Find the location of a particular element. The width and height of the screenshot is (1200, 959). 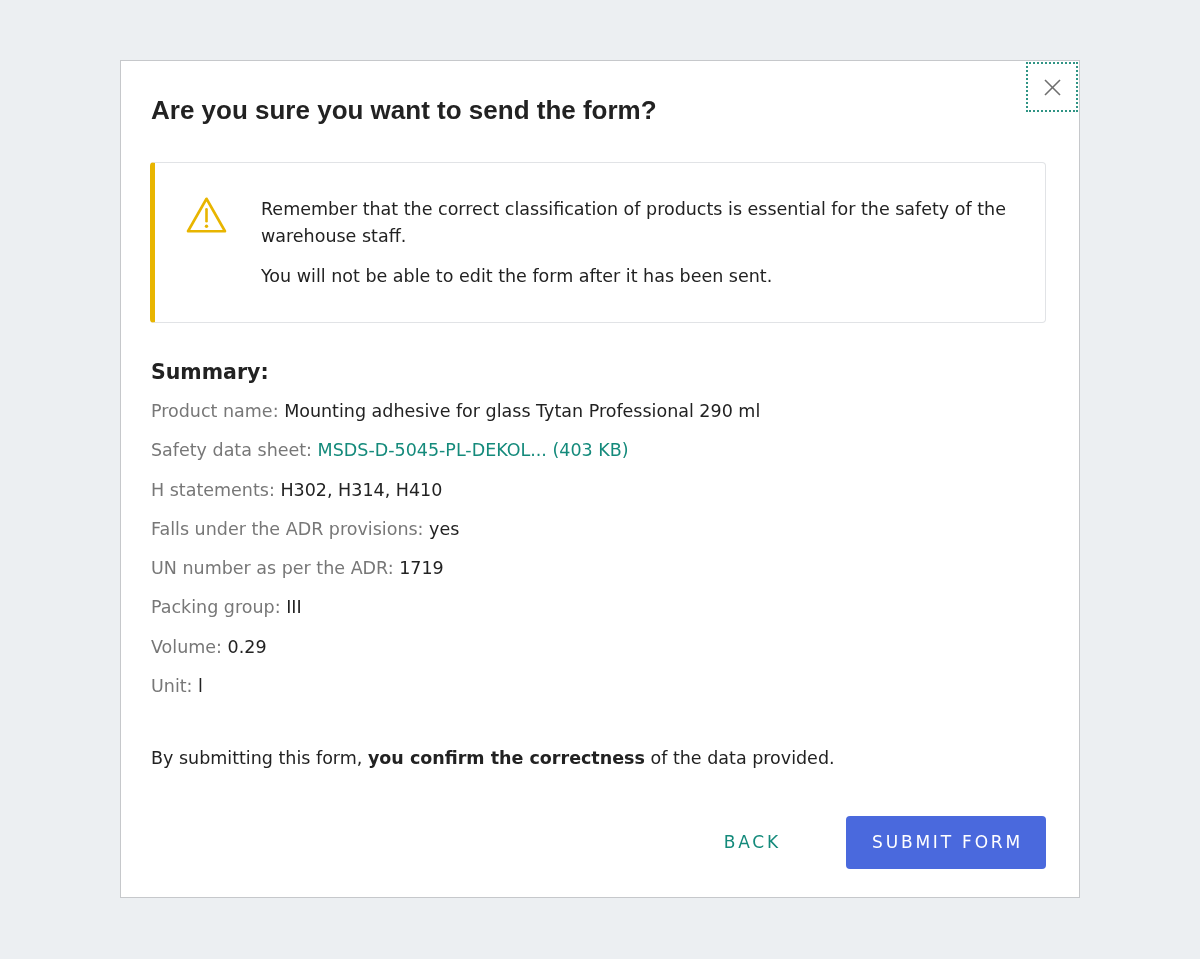

summary-label: Safety data sheet: is located at coordinates (232, 450).